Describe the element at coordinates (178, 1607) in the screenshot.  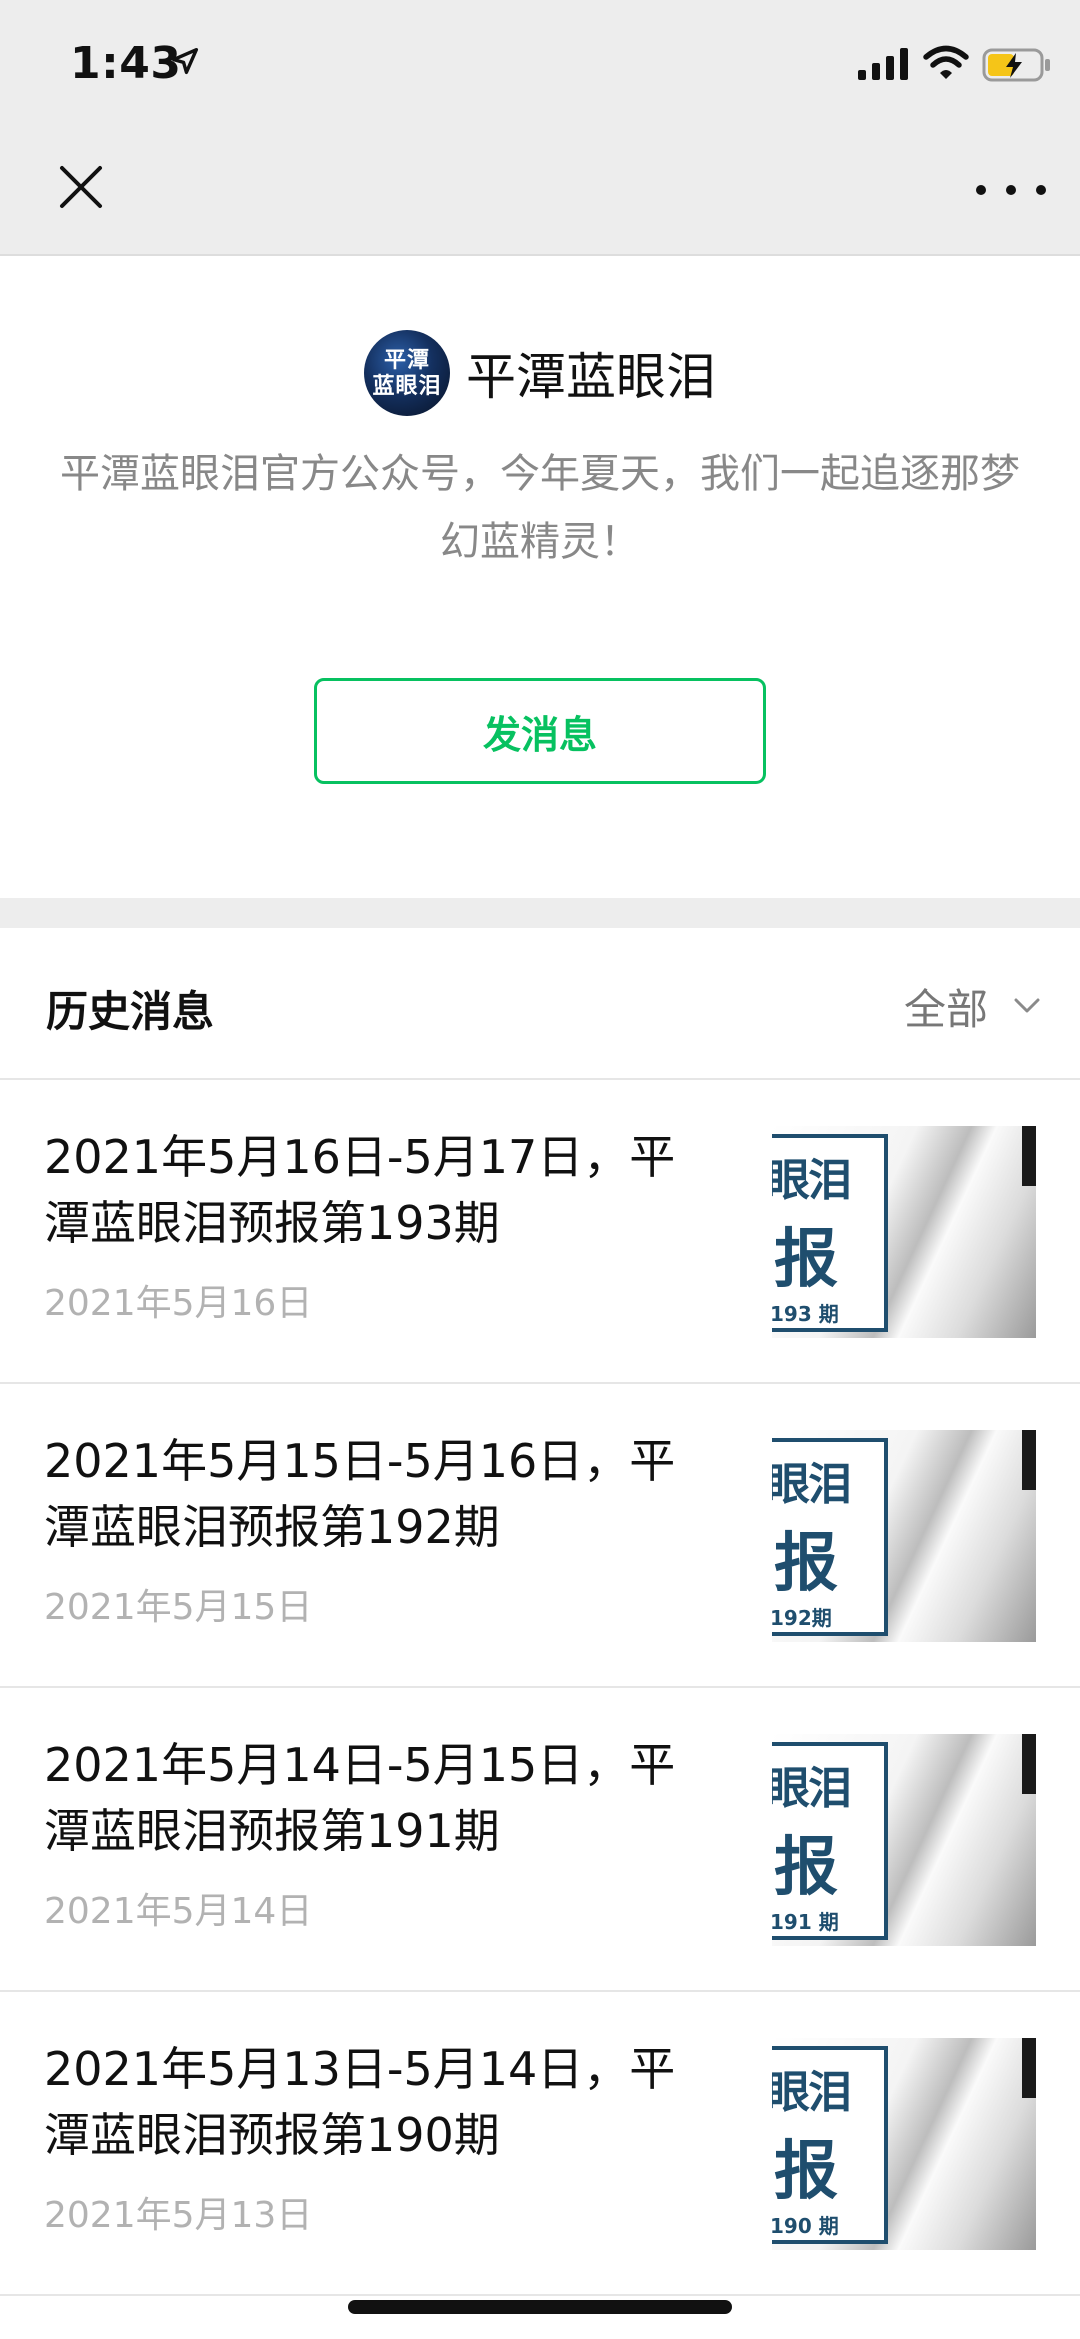
I see `article-date: 2021年5月15日` at that location.